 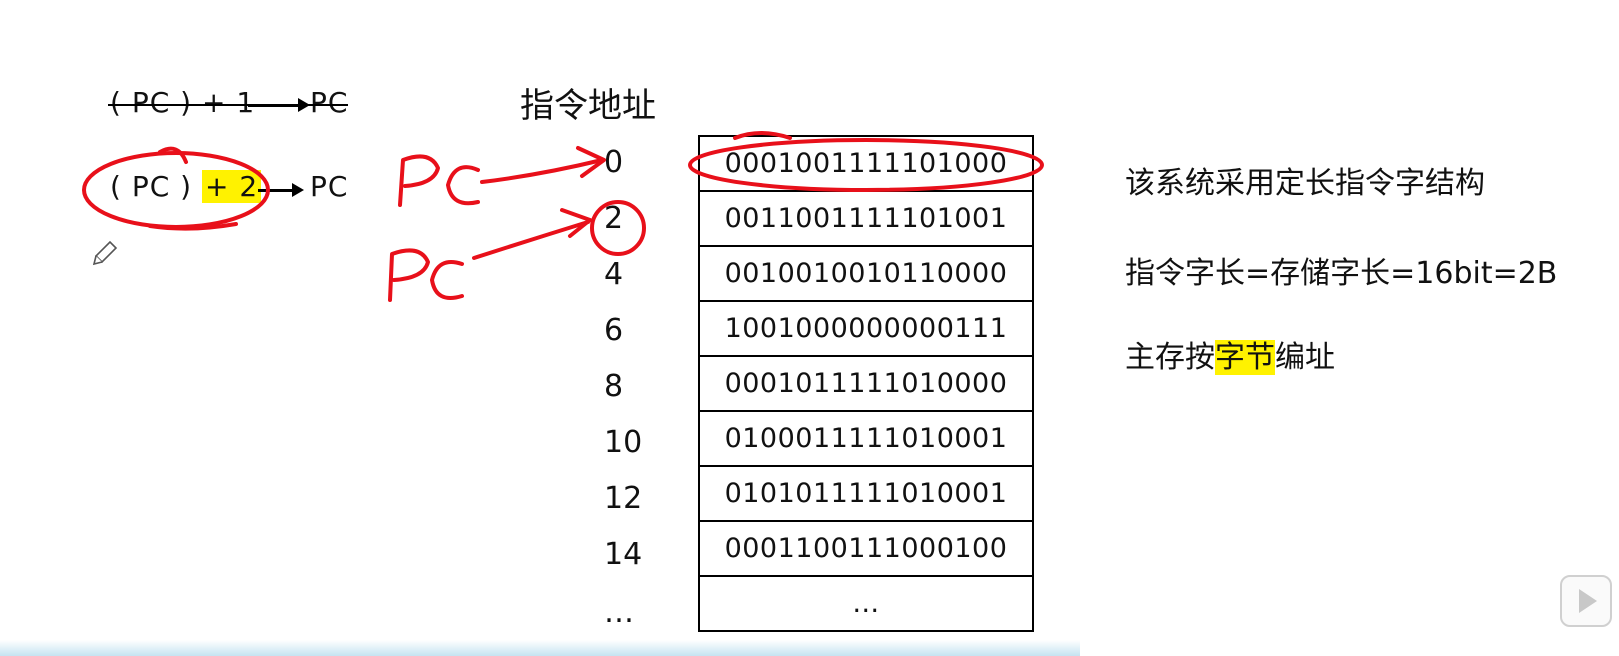 I want to click on red-circle-address, so click(x=618, y=228).